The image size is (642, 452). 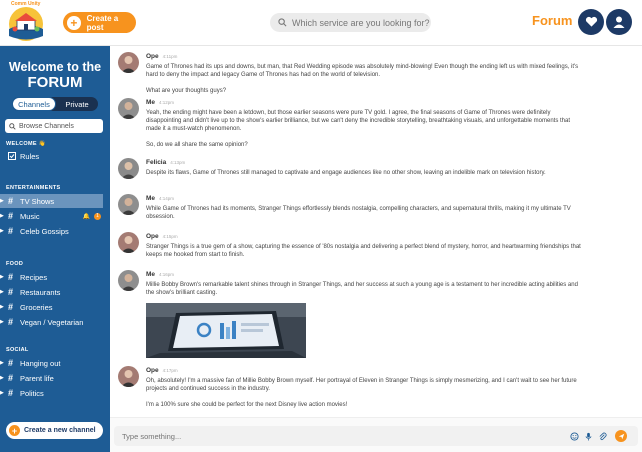 I want to click on create-new-channel-label: Create a new channel, so click(x=60, y=430).